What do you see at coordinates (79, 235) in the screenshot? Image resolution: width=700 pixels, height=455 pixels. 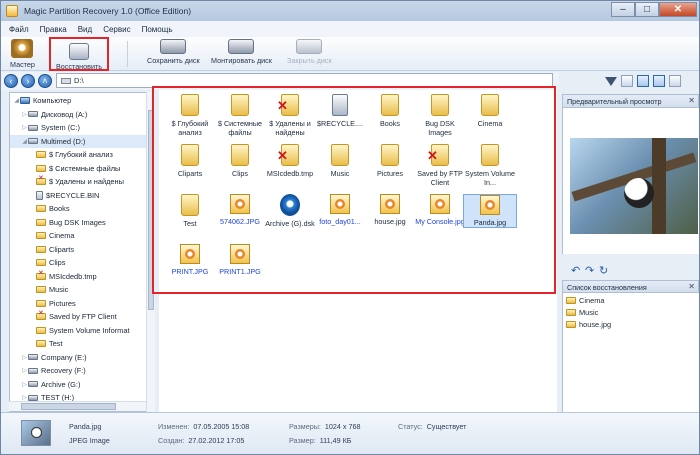 I see `tree-item: Cinema` at bounding box center [79, 235].